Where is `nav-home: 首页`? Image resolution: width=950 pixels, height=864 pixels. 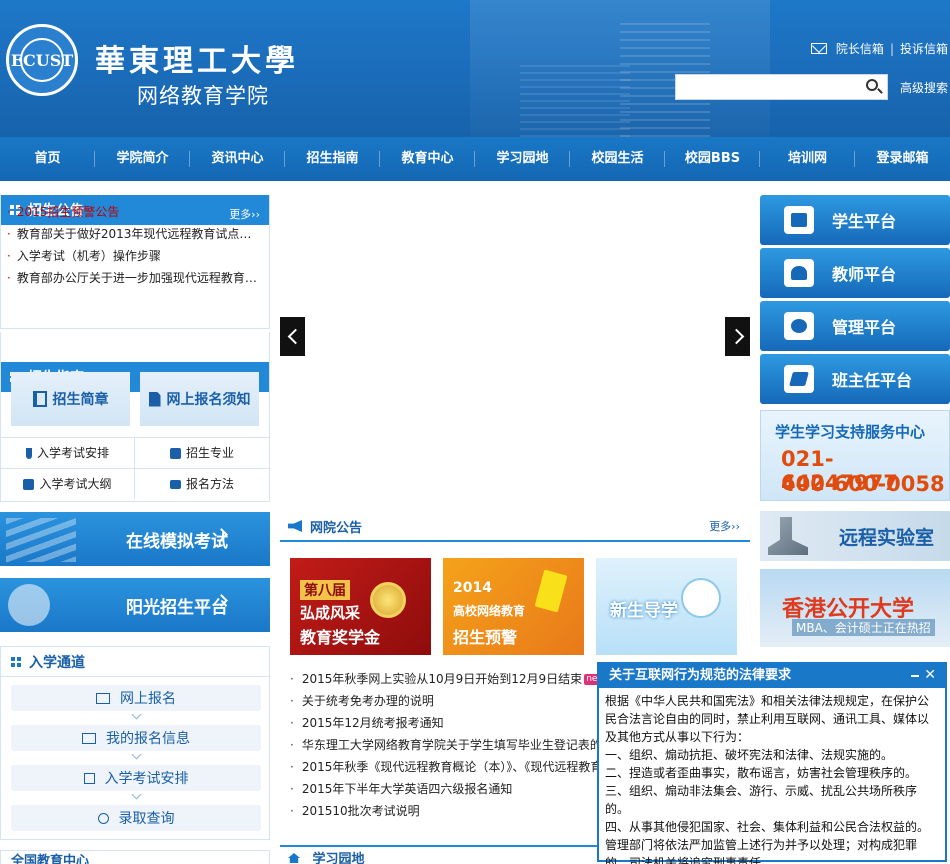
nav-home: 首页 is located at coordinates (47, 159).